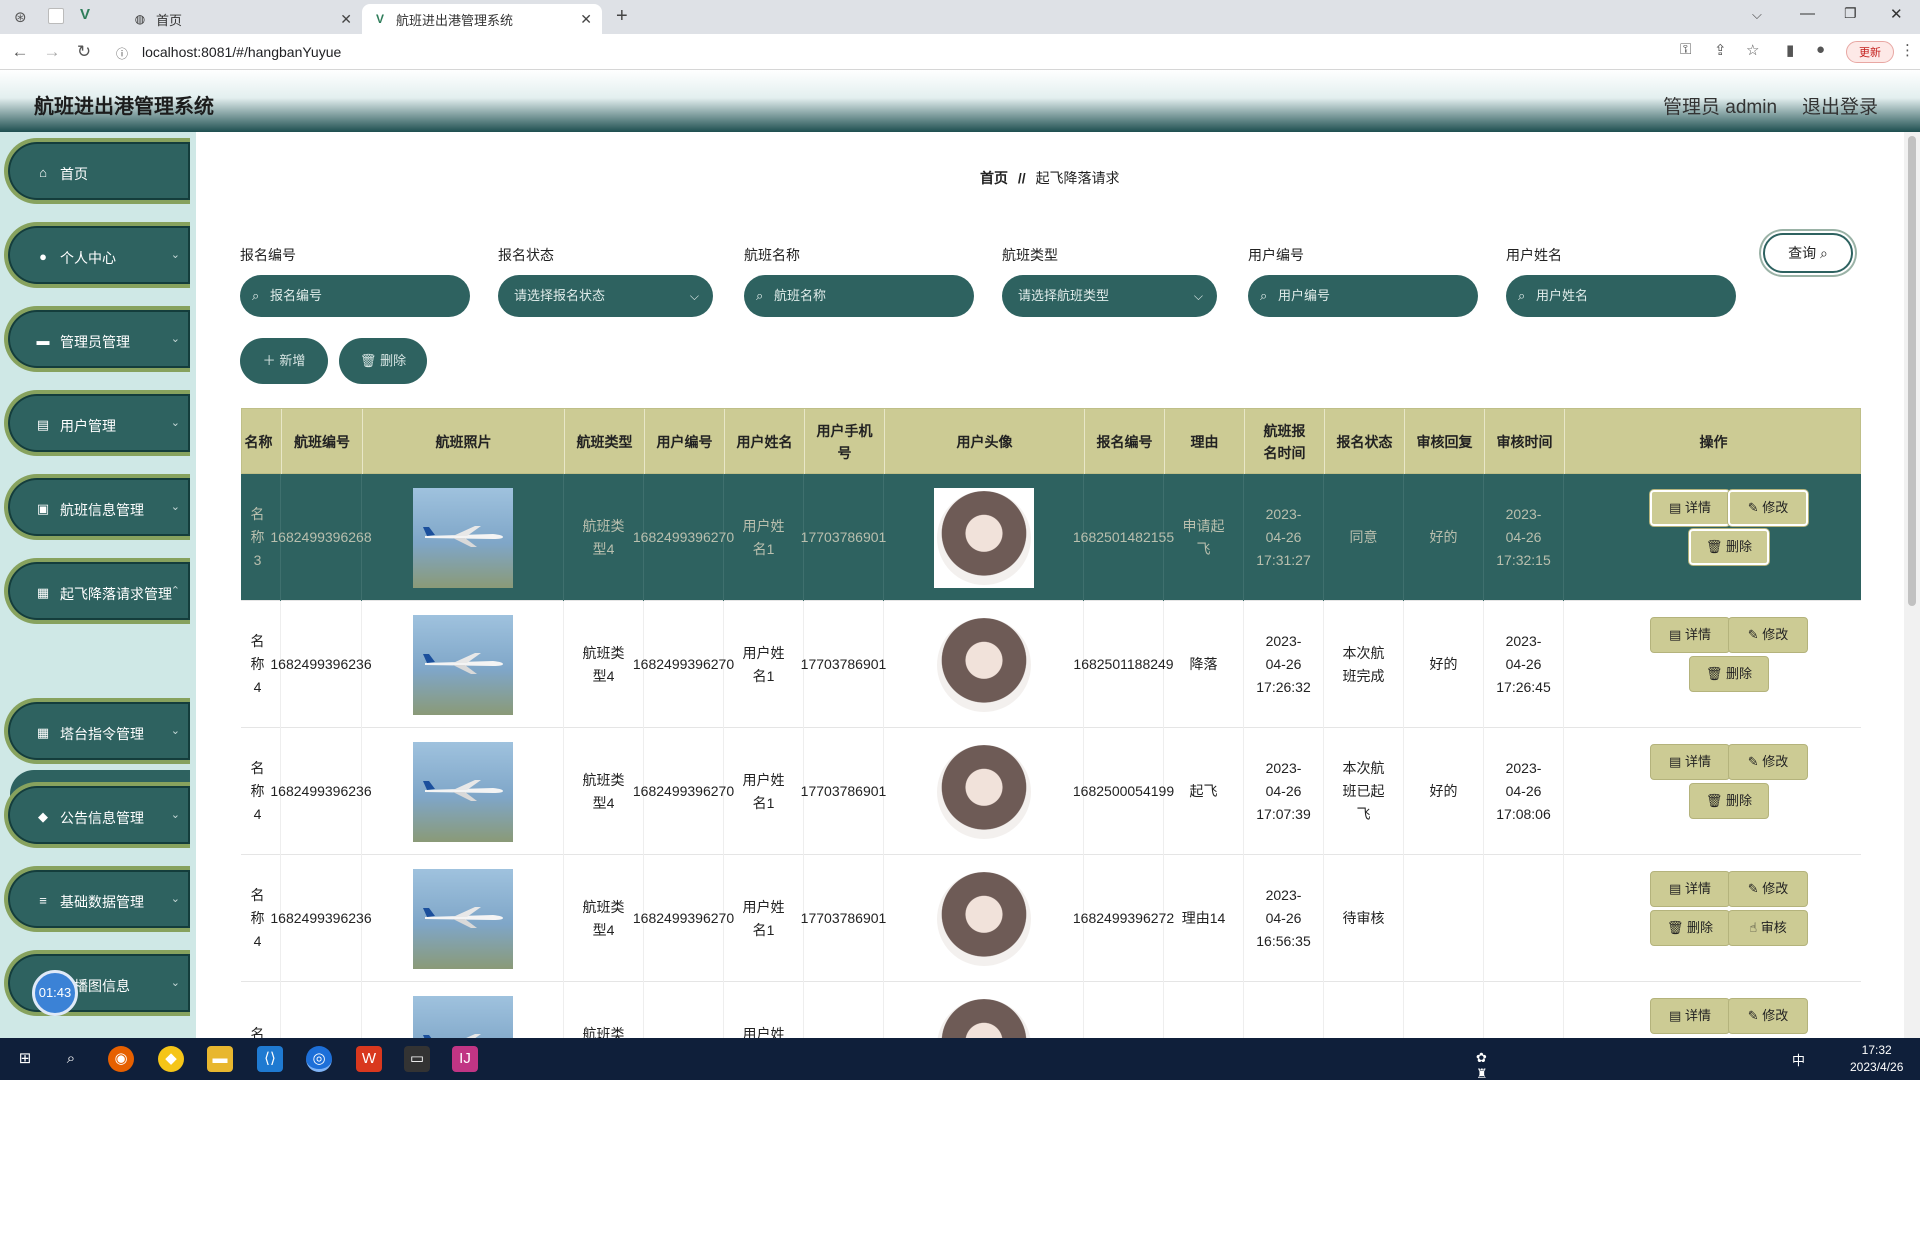 The image size is (1920, 1254). What do you see at coordinates (97, 339) in the screenshot?
I see `sidebar-item-admins: ▬ 管理员管理 ⌄` at bounding box center [97, 339].